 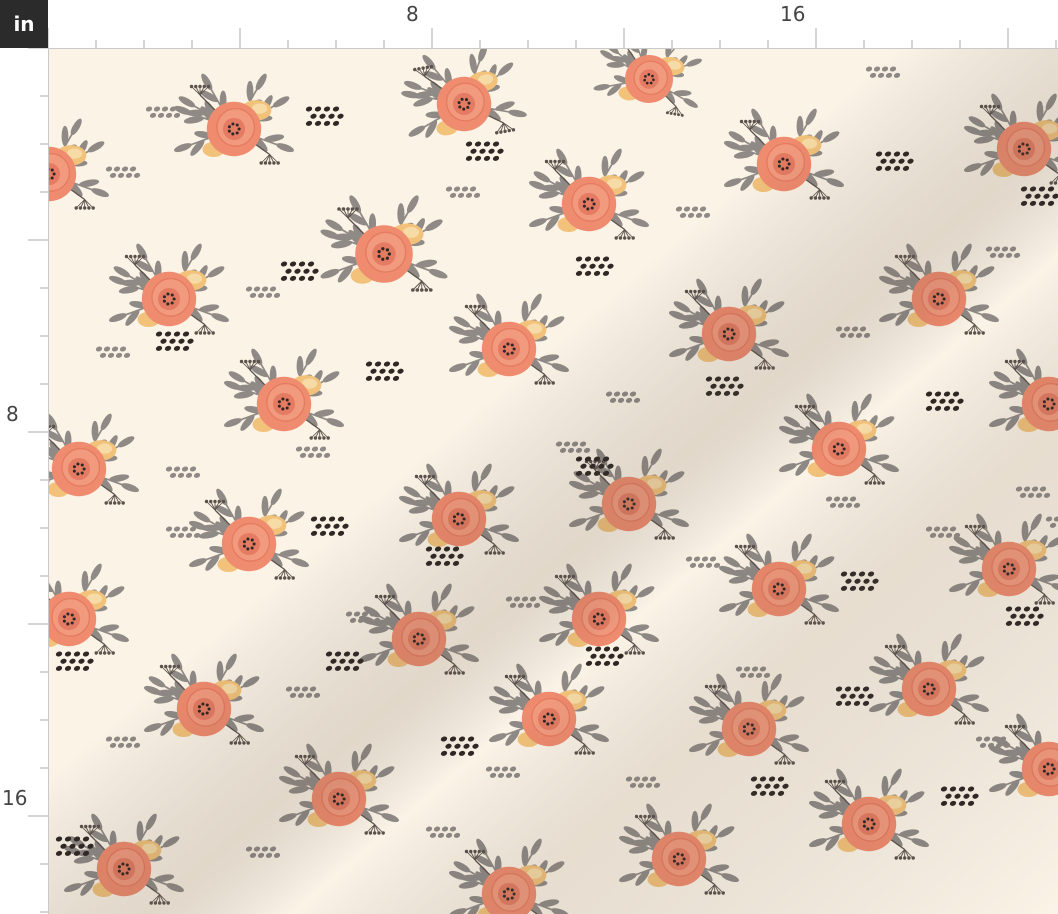 What do you see at coordinates (793, 14) in the screenshot?
I see `top-ruler-label-16: 16` at bounding box center [793, 14].